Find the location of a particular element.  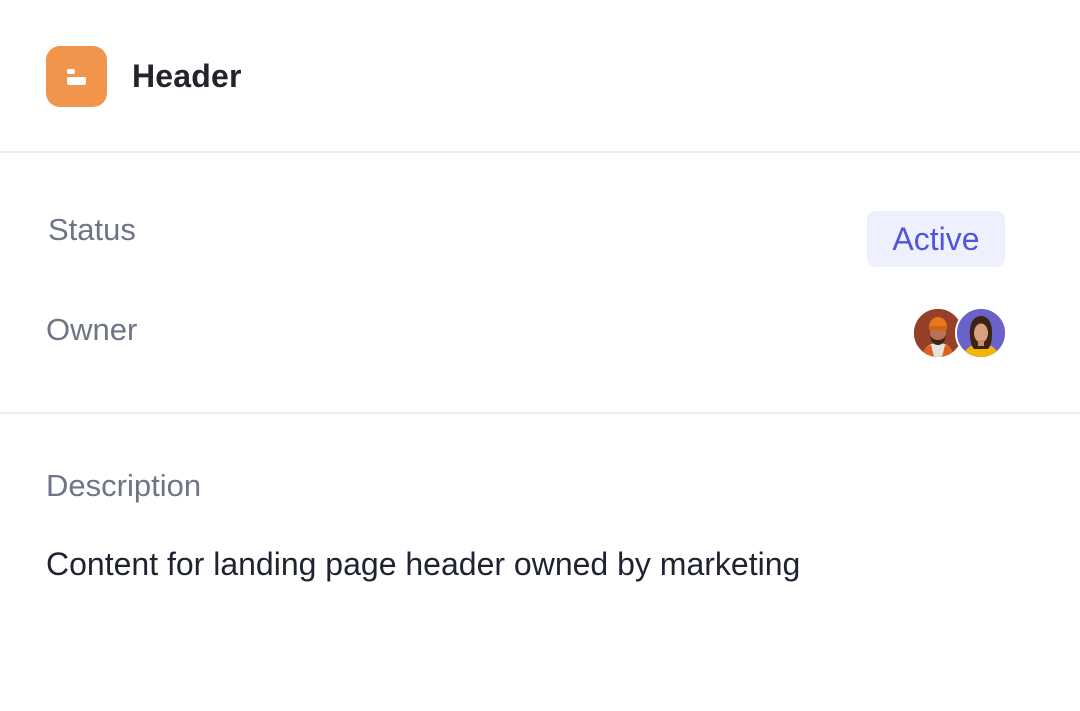

avatar-woman-image is located at coordinates (981, 333).